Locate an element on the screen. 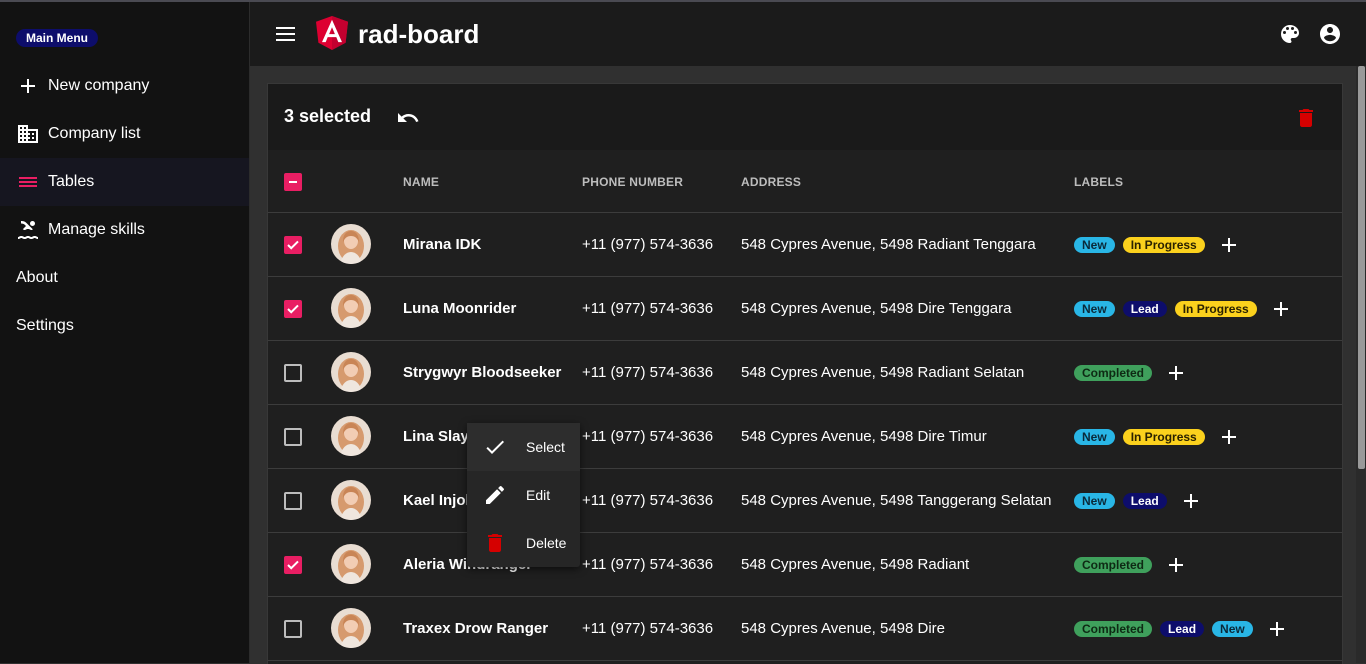 The width and height of the screenshot is (1366, 664). row-address: 548 Cypres Avenue, 5498 Radiant is located at coordinates (855, 564).